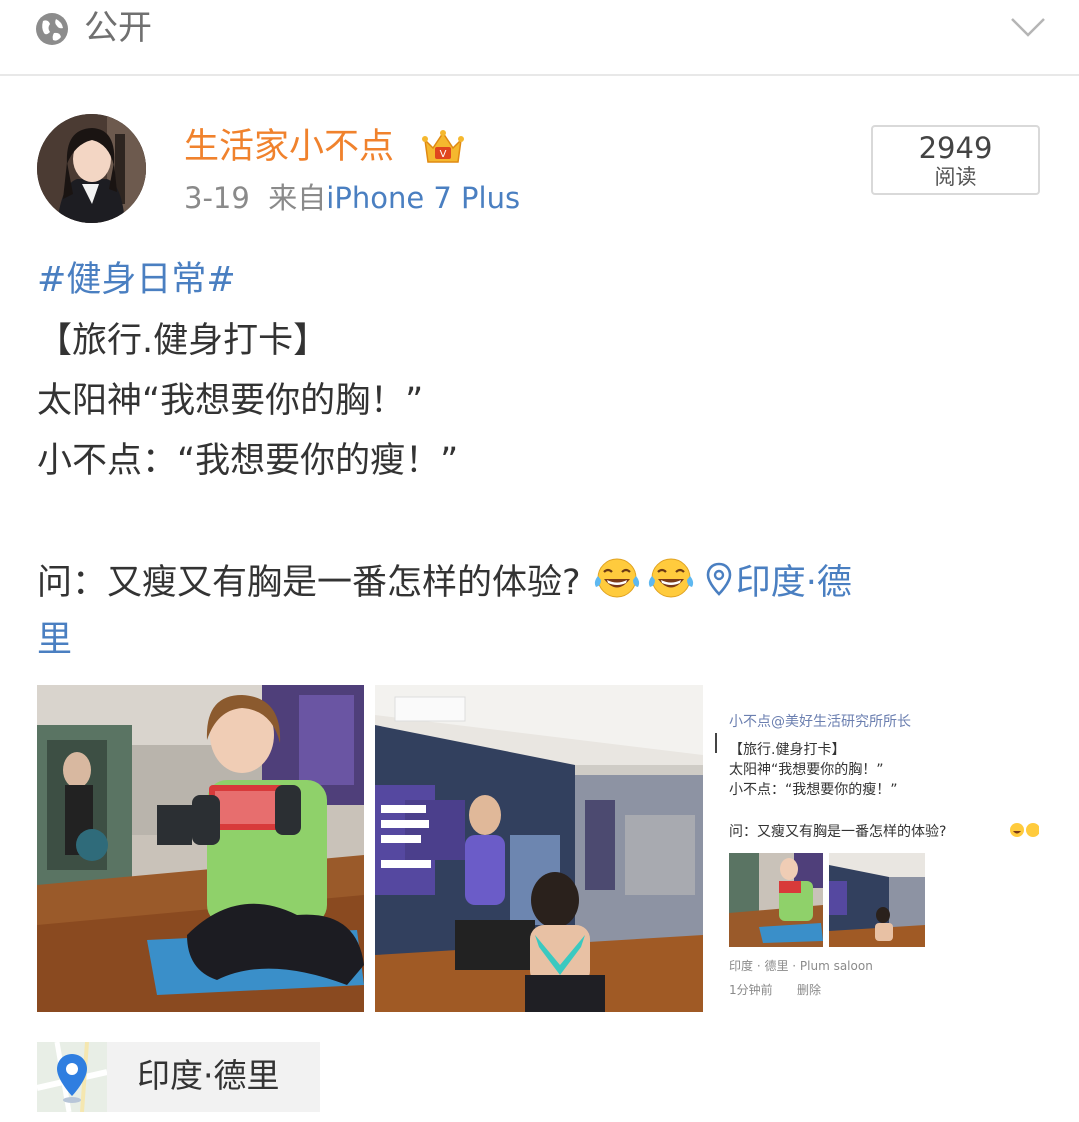 The height and width of the screenshot is (1122, 1079). What do you see at coordinates (806, 770) in the screenshot?
I see `embedded-line-2: 太阳神“我想要你的胸！”` at bounding box center [806, 770].